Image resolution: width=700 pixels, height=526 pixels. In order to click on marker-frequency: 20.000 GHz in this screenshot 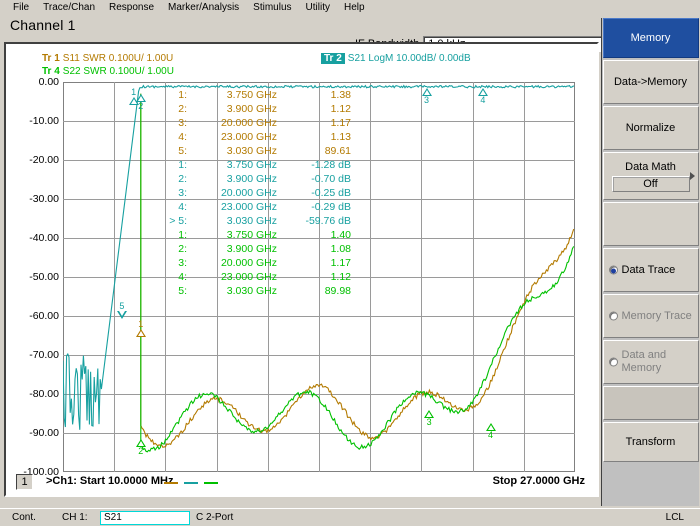, I will do `click(248, 263)`.